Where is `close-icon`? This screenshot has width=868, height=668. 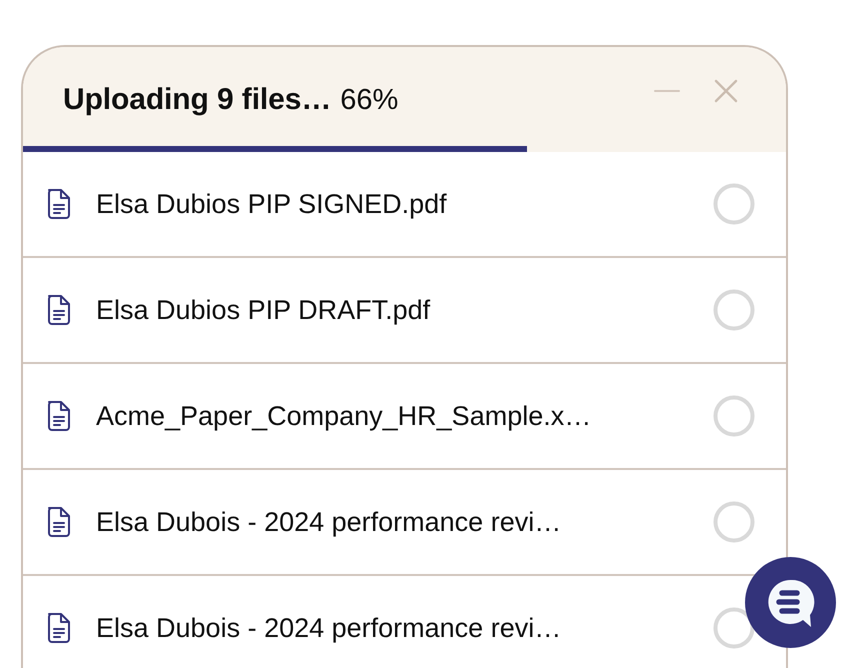
close-icon is located at coordinates (726, 90).